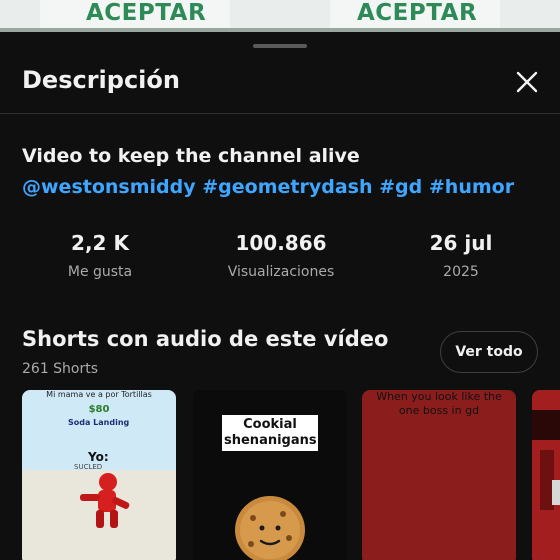  Describe the element at coordinates (400, 187) in the screenshot. I see `tag-gd: #gd` at that location.